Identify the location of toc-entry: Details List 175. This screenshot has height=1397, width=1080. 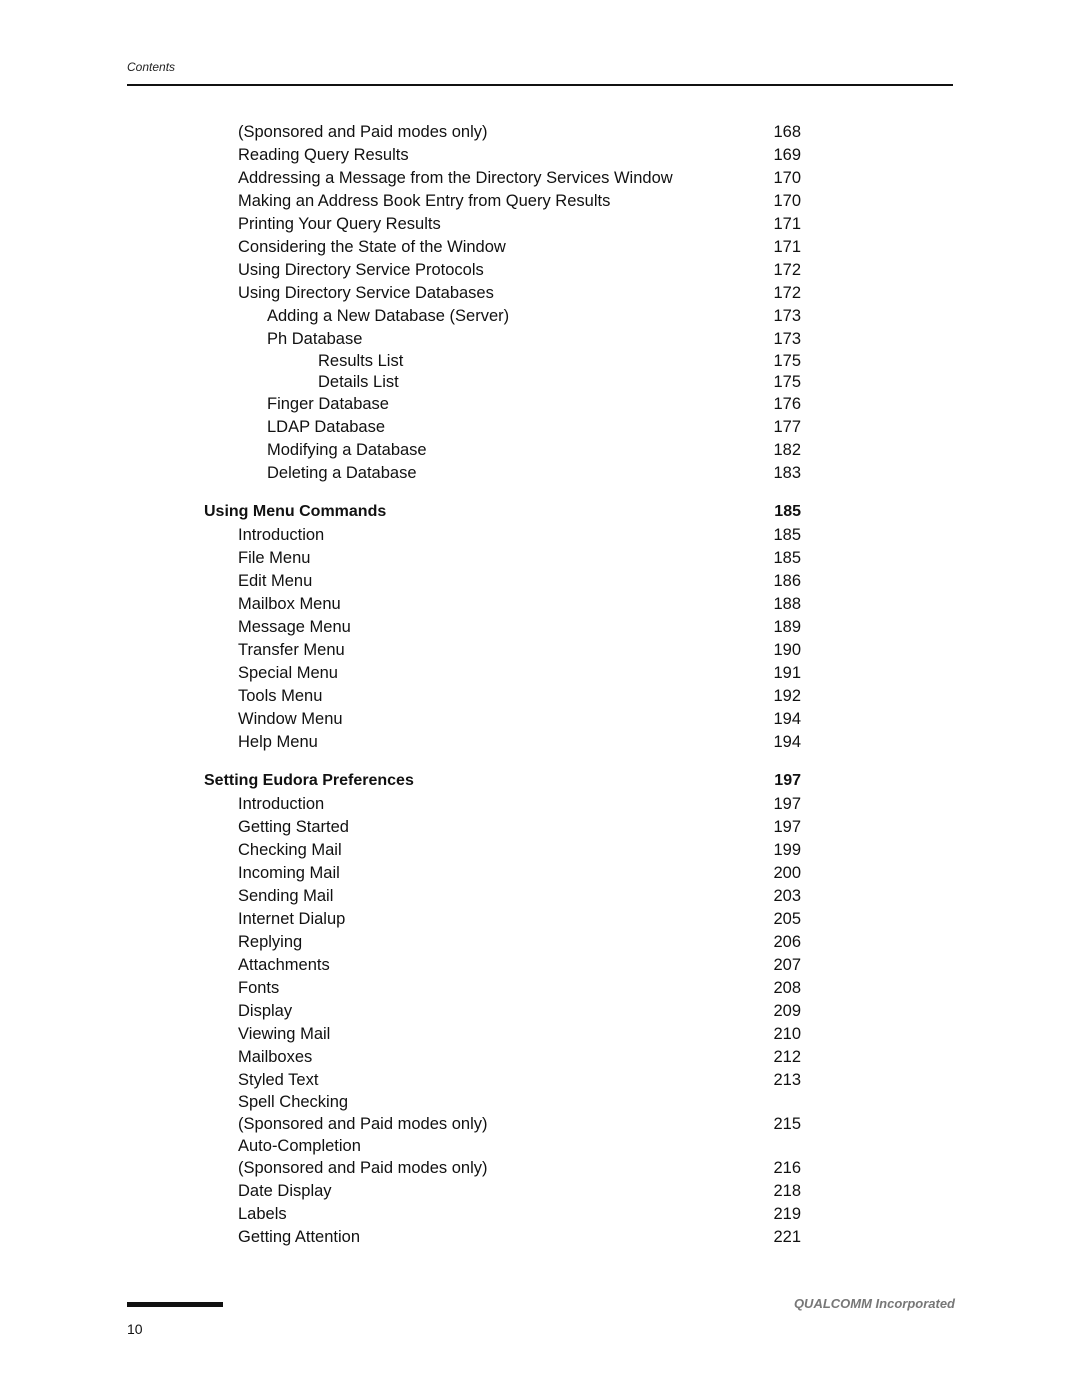
(540, 382).